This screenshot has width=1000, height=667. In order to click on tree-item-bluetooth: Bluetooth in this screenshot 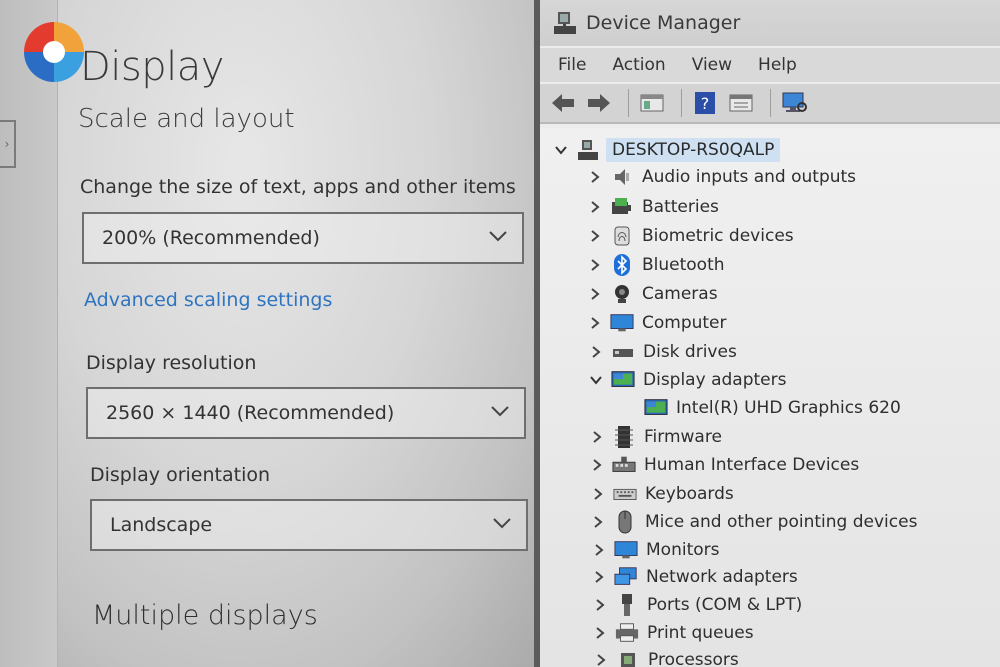, I will do `click(656, 265)`.